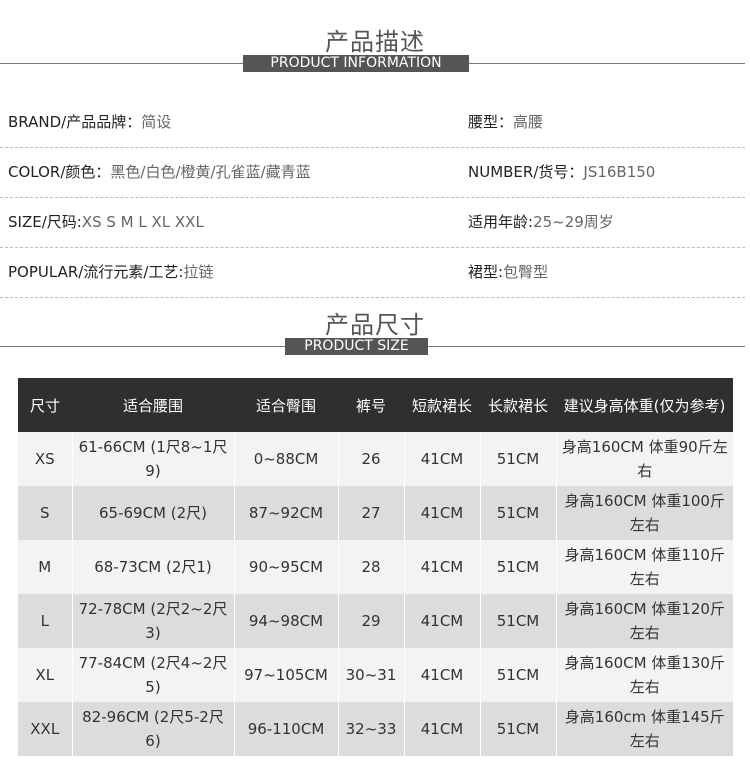 The width and height of the screenshot is (750, 779). I want to click on header-recommendation: 建议身高体重(仅为参考), so click(644, 405).